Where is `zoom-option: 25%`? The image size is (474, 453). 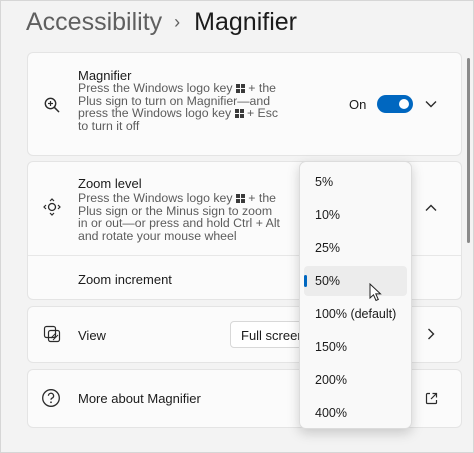
zoom-option: 25% is located at coordinates (355, 248).